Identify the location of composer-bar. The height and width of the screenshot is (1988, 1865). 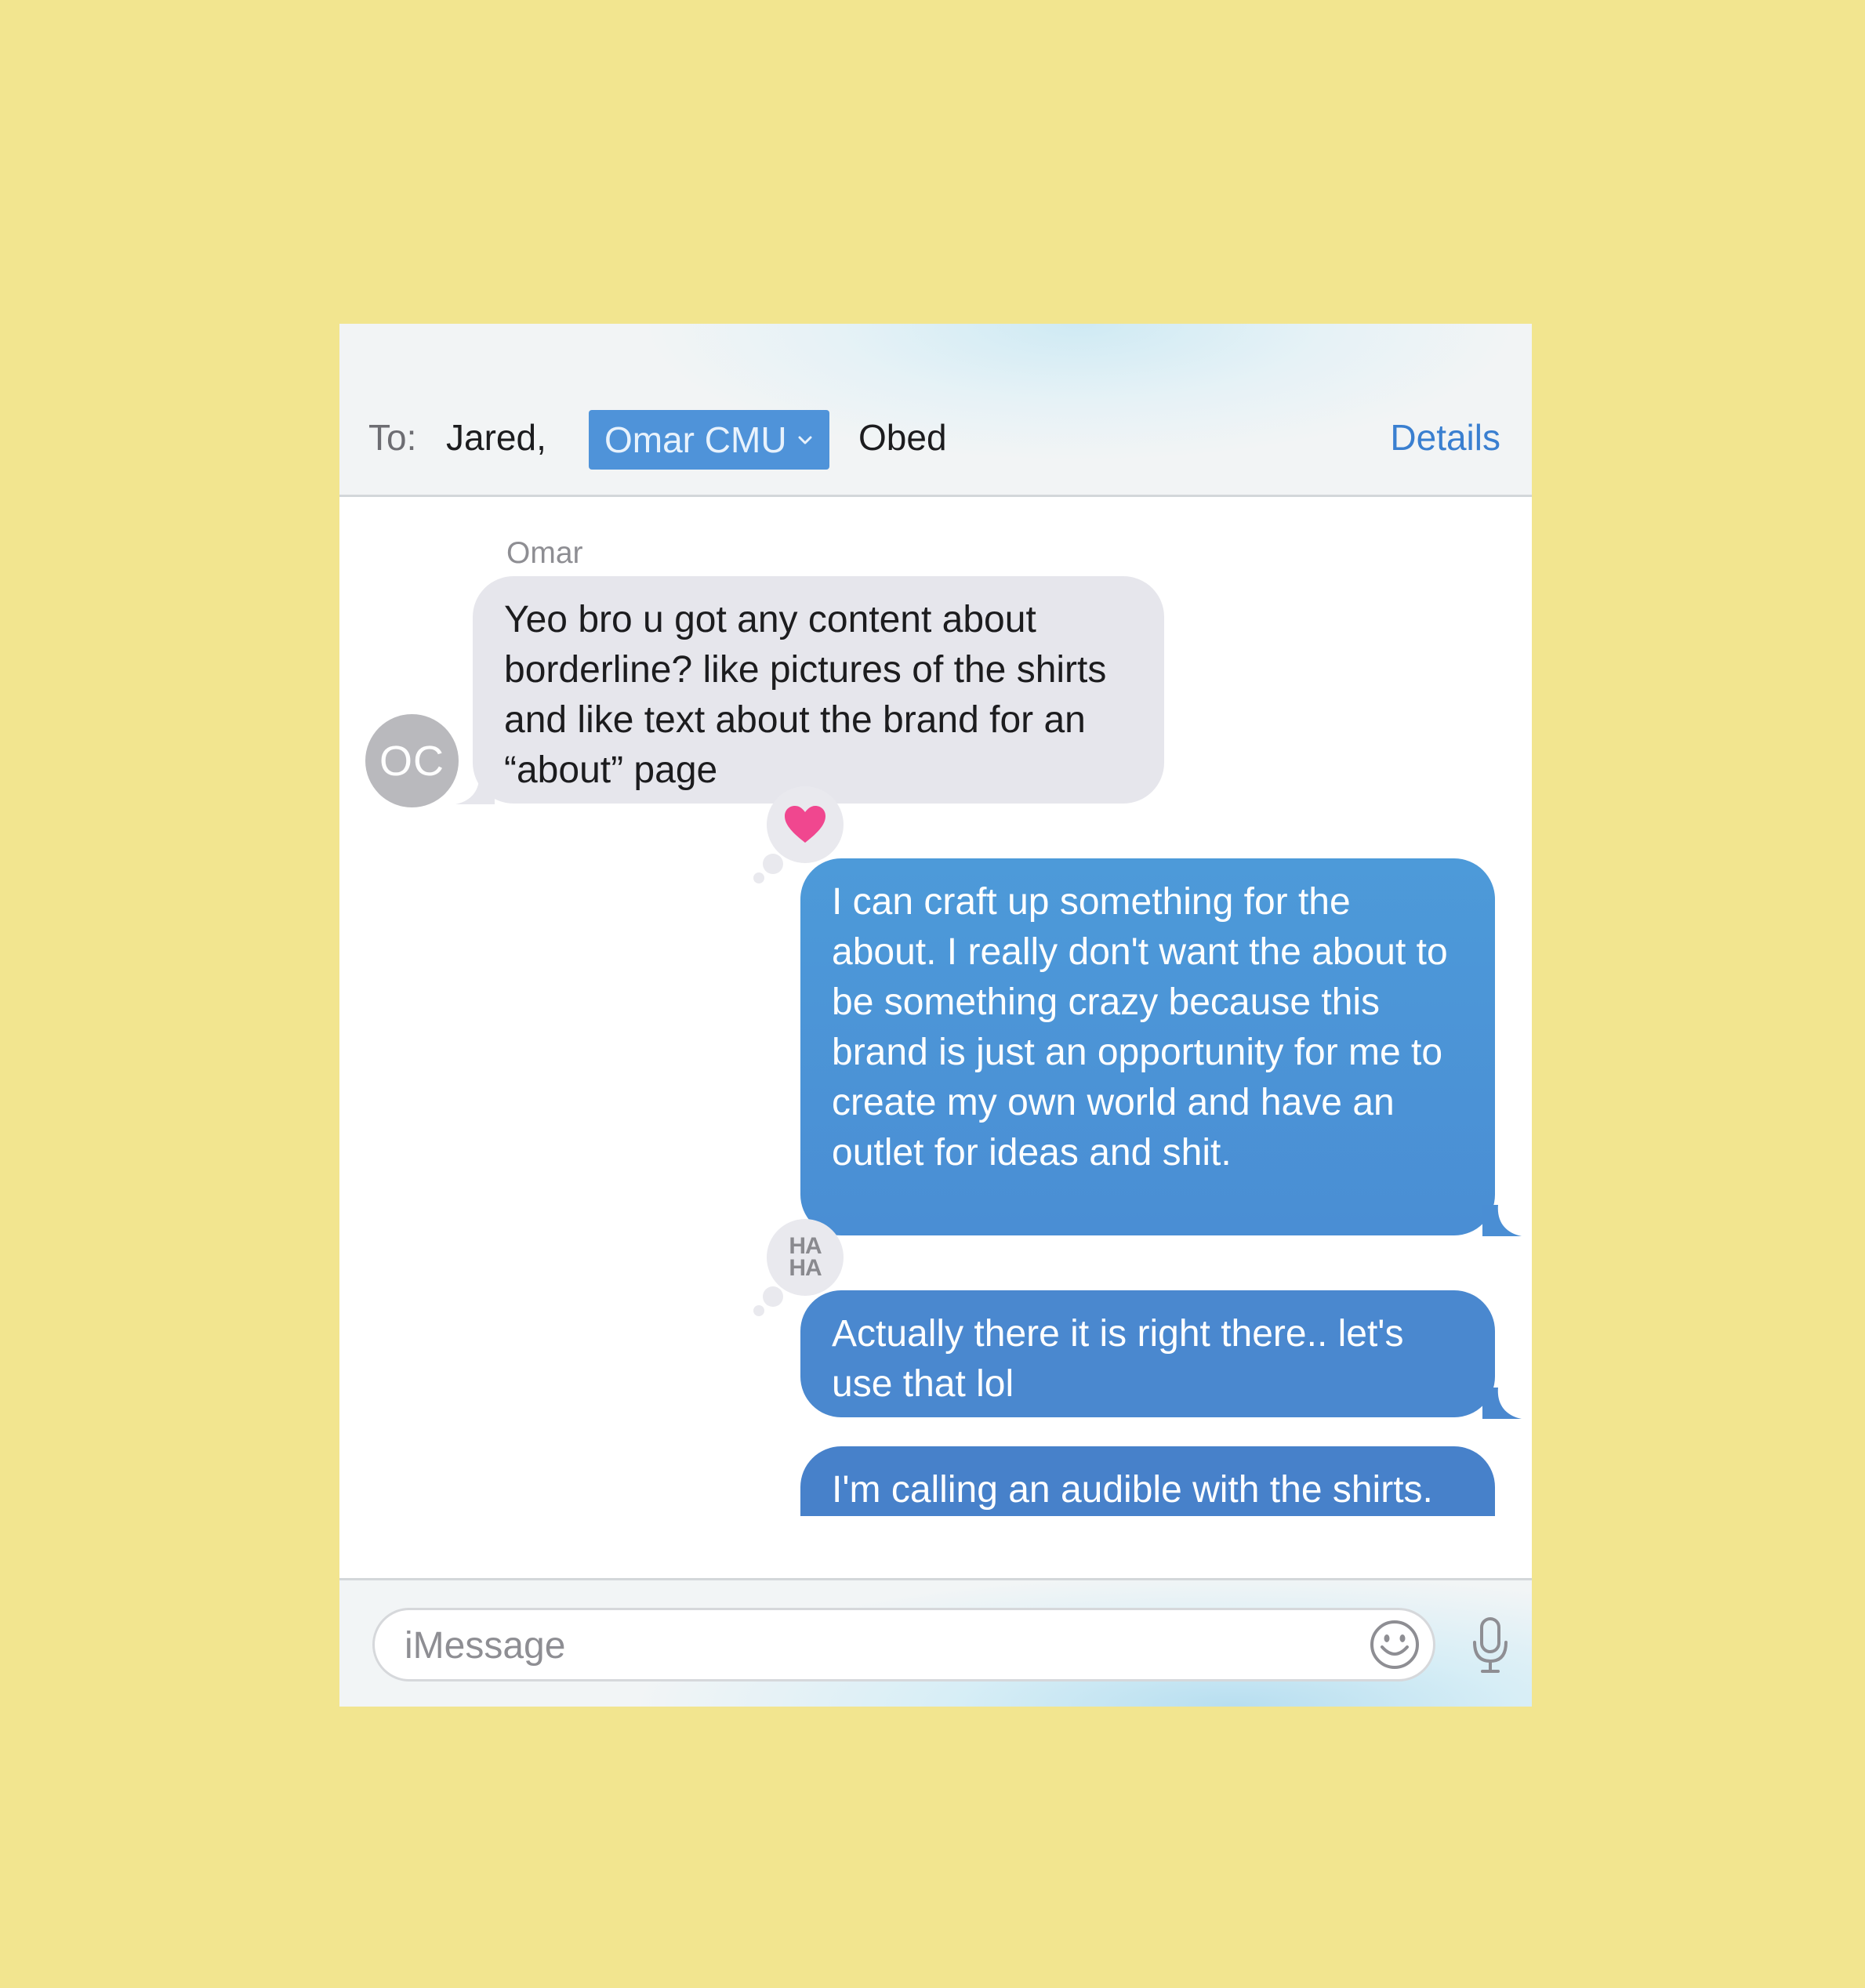
(936, 1642).